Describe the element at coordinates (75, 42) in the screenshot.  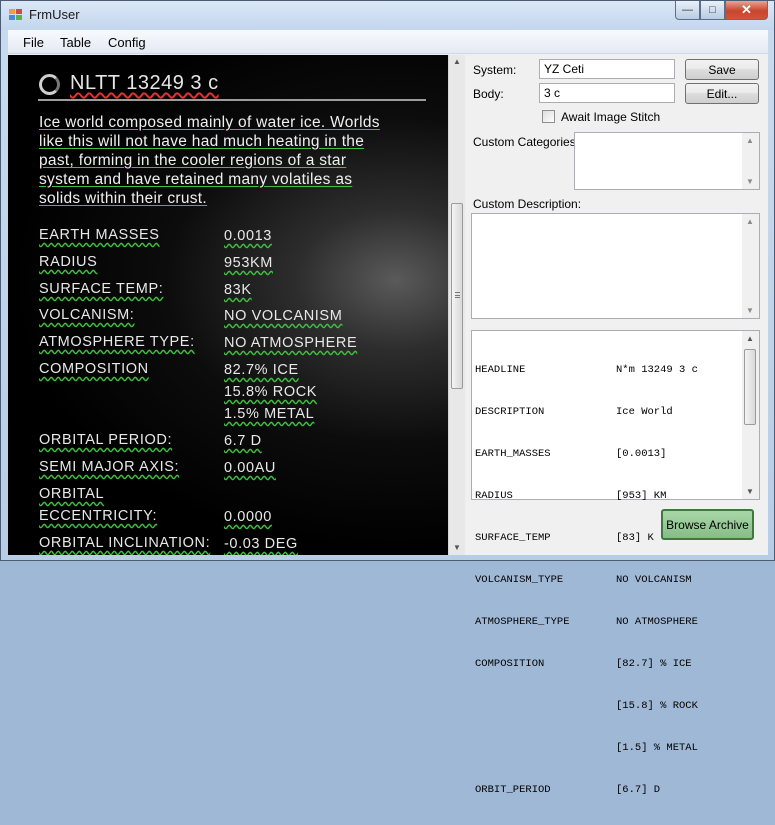
I see `menu-table: Table` at that location.